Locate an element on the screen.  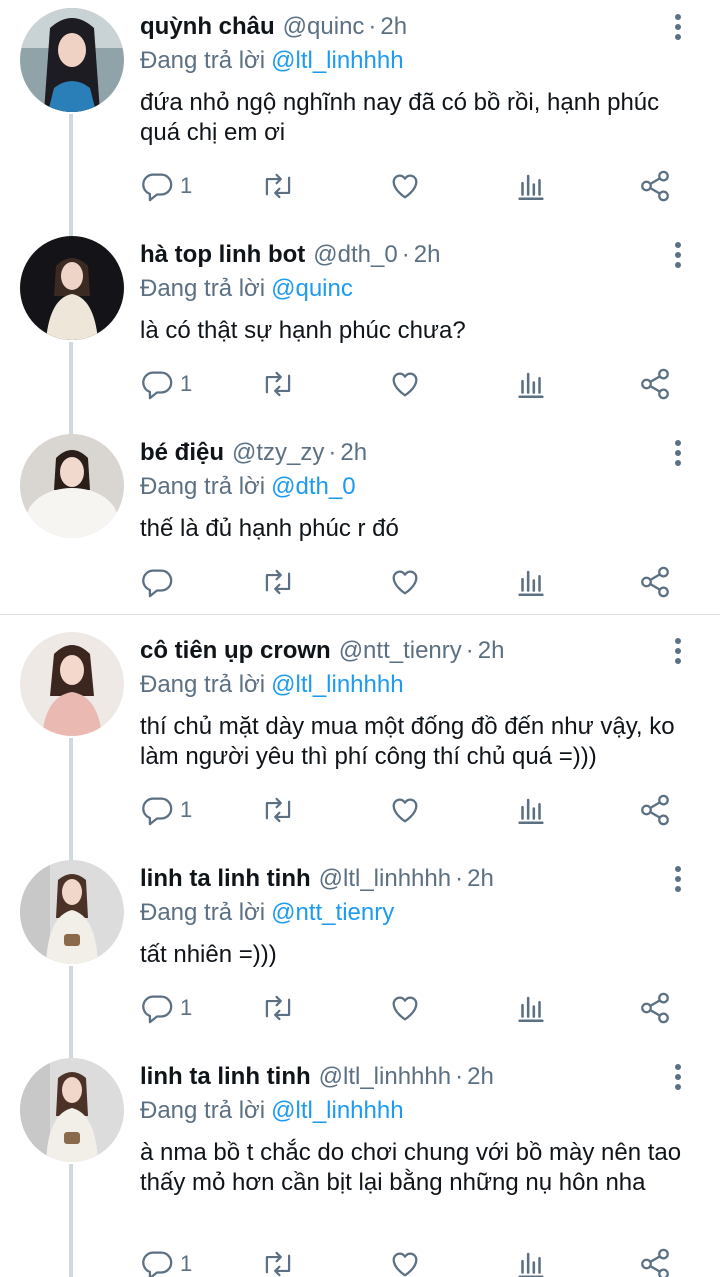
reply-mention-link: @ntt_tienry is located at coordinates (332, 912).